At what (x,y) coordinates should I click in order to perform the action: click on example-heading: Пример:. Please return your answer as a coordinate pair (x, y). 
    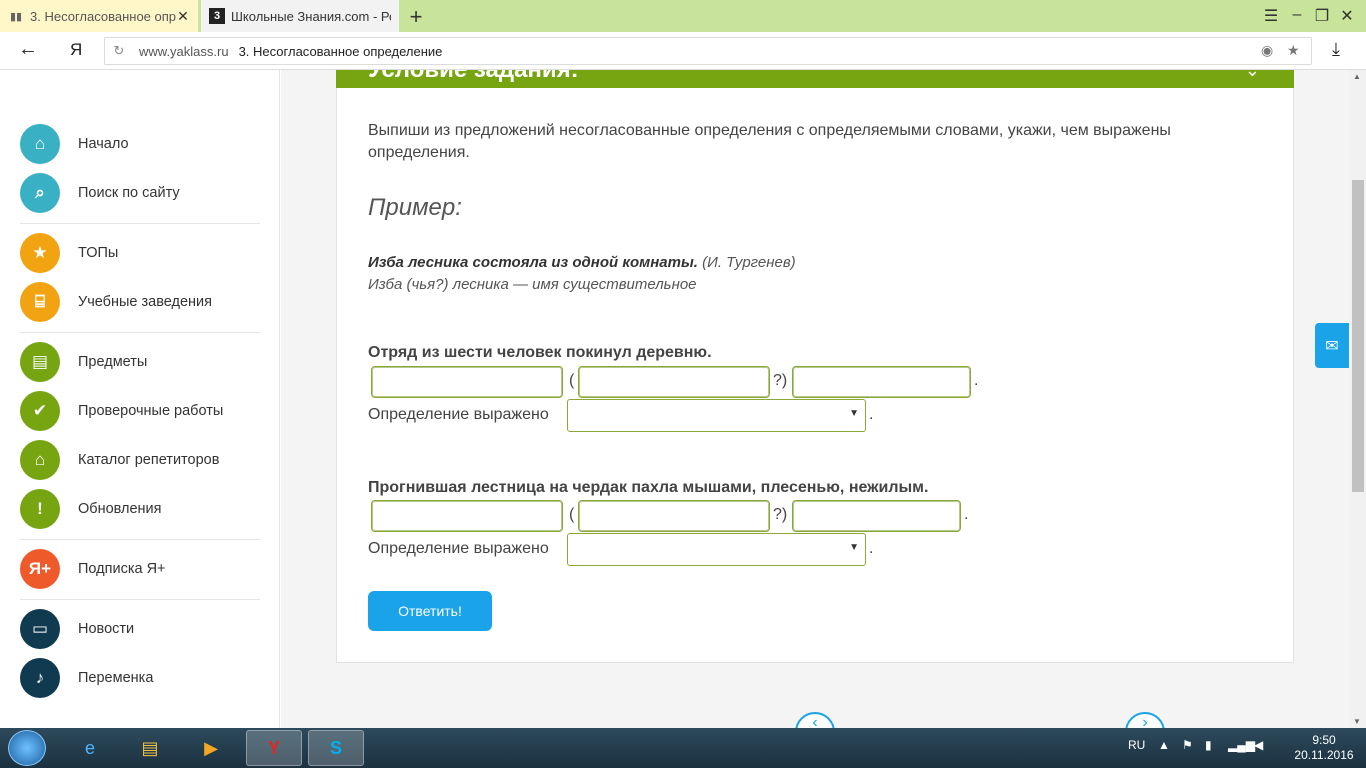
    Looking at the image, I should click on (415, 207).